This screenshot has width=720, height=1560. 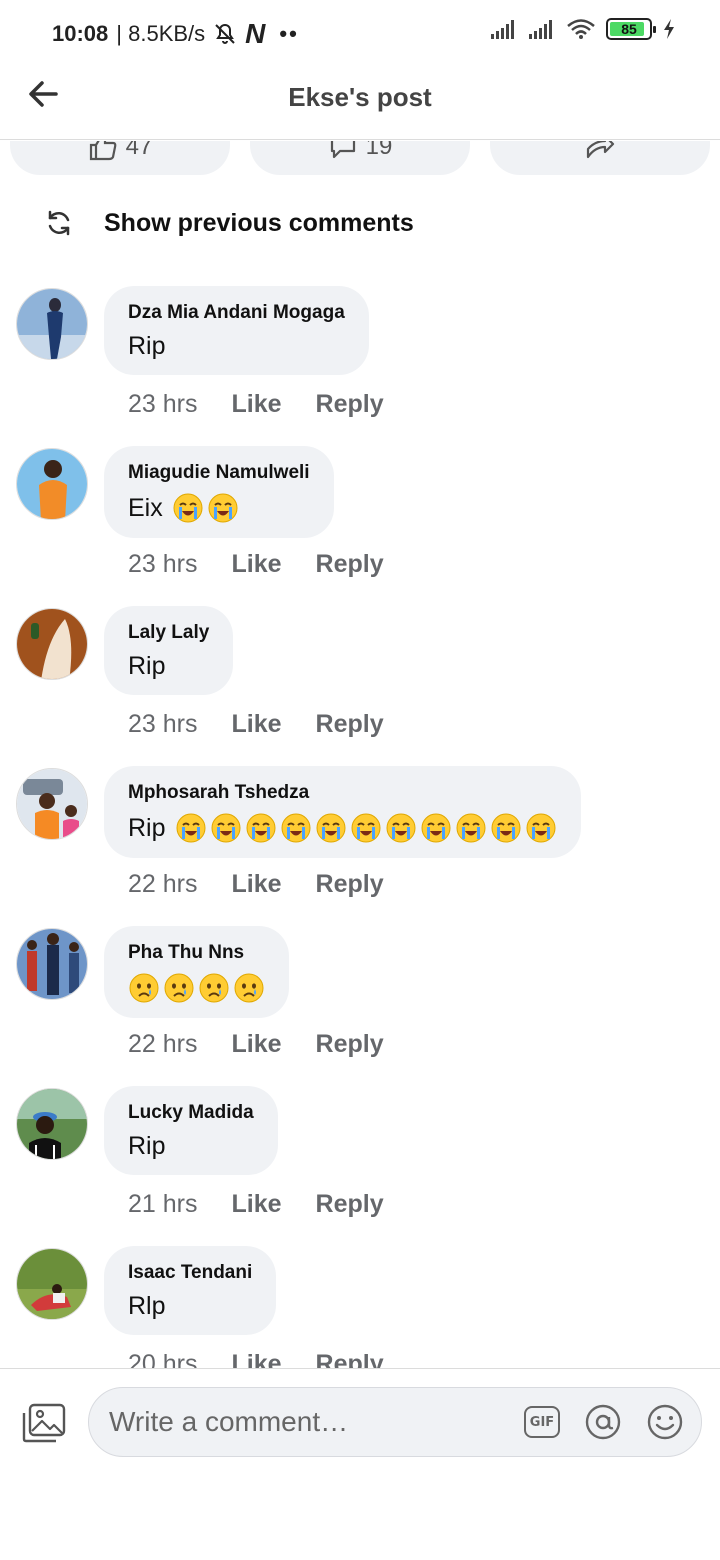 I want to click on comment-item: Miagudie Namulweli Eix 23 hrs Like Reply, so click(x=360, y=526).